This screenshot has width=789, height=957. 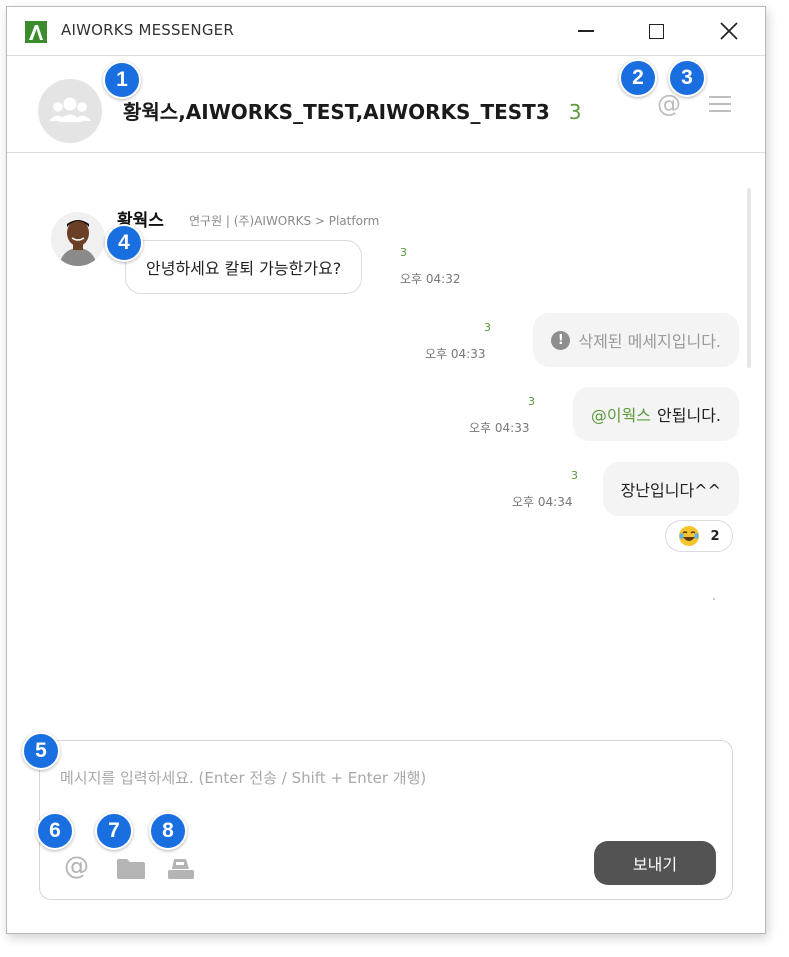 I want to click on menu-button, so click(x=720, y=104).